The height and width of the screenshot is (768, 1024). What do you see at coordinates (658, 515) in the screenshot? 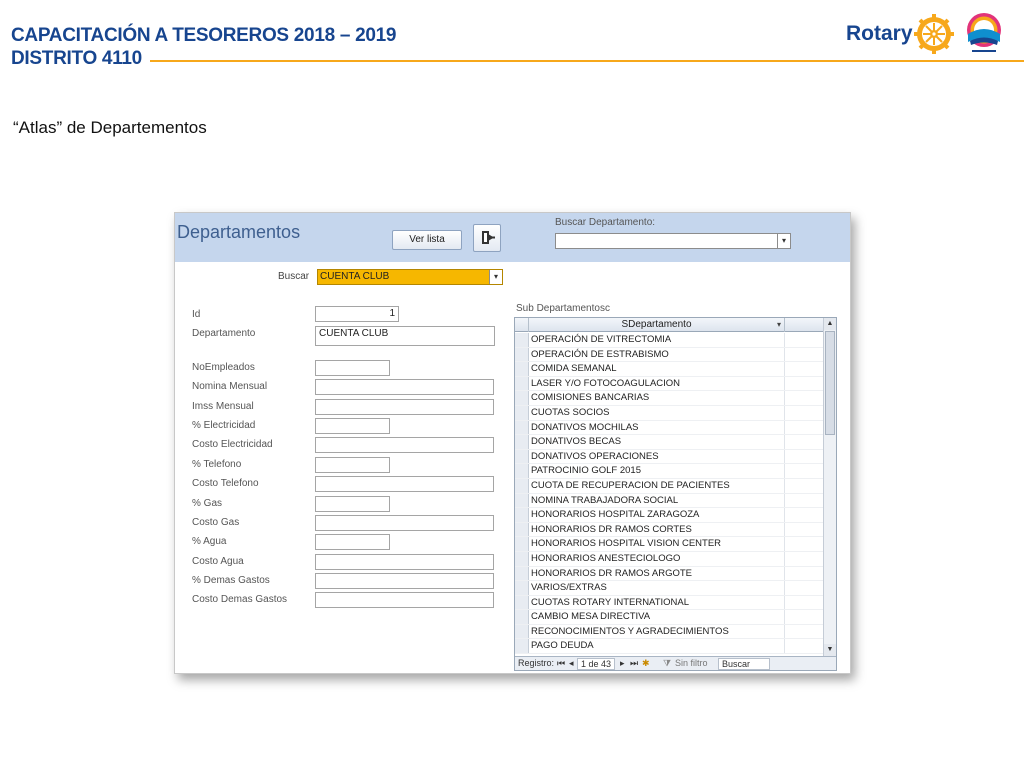
I see `sdepartamento-cell: HONORARIOS HOSPITAL ZARAGOZA` at bounding box center [658, 515].